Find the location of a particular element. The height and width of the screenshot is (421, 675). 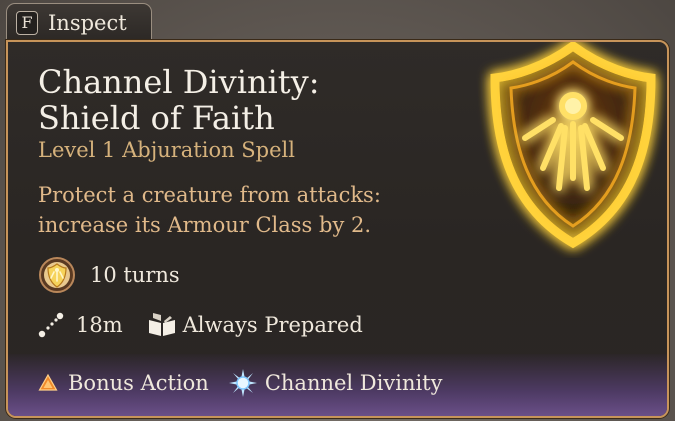

keybind-badge: F is located at coordinates (27, 22).